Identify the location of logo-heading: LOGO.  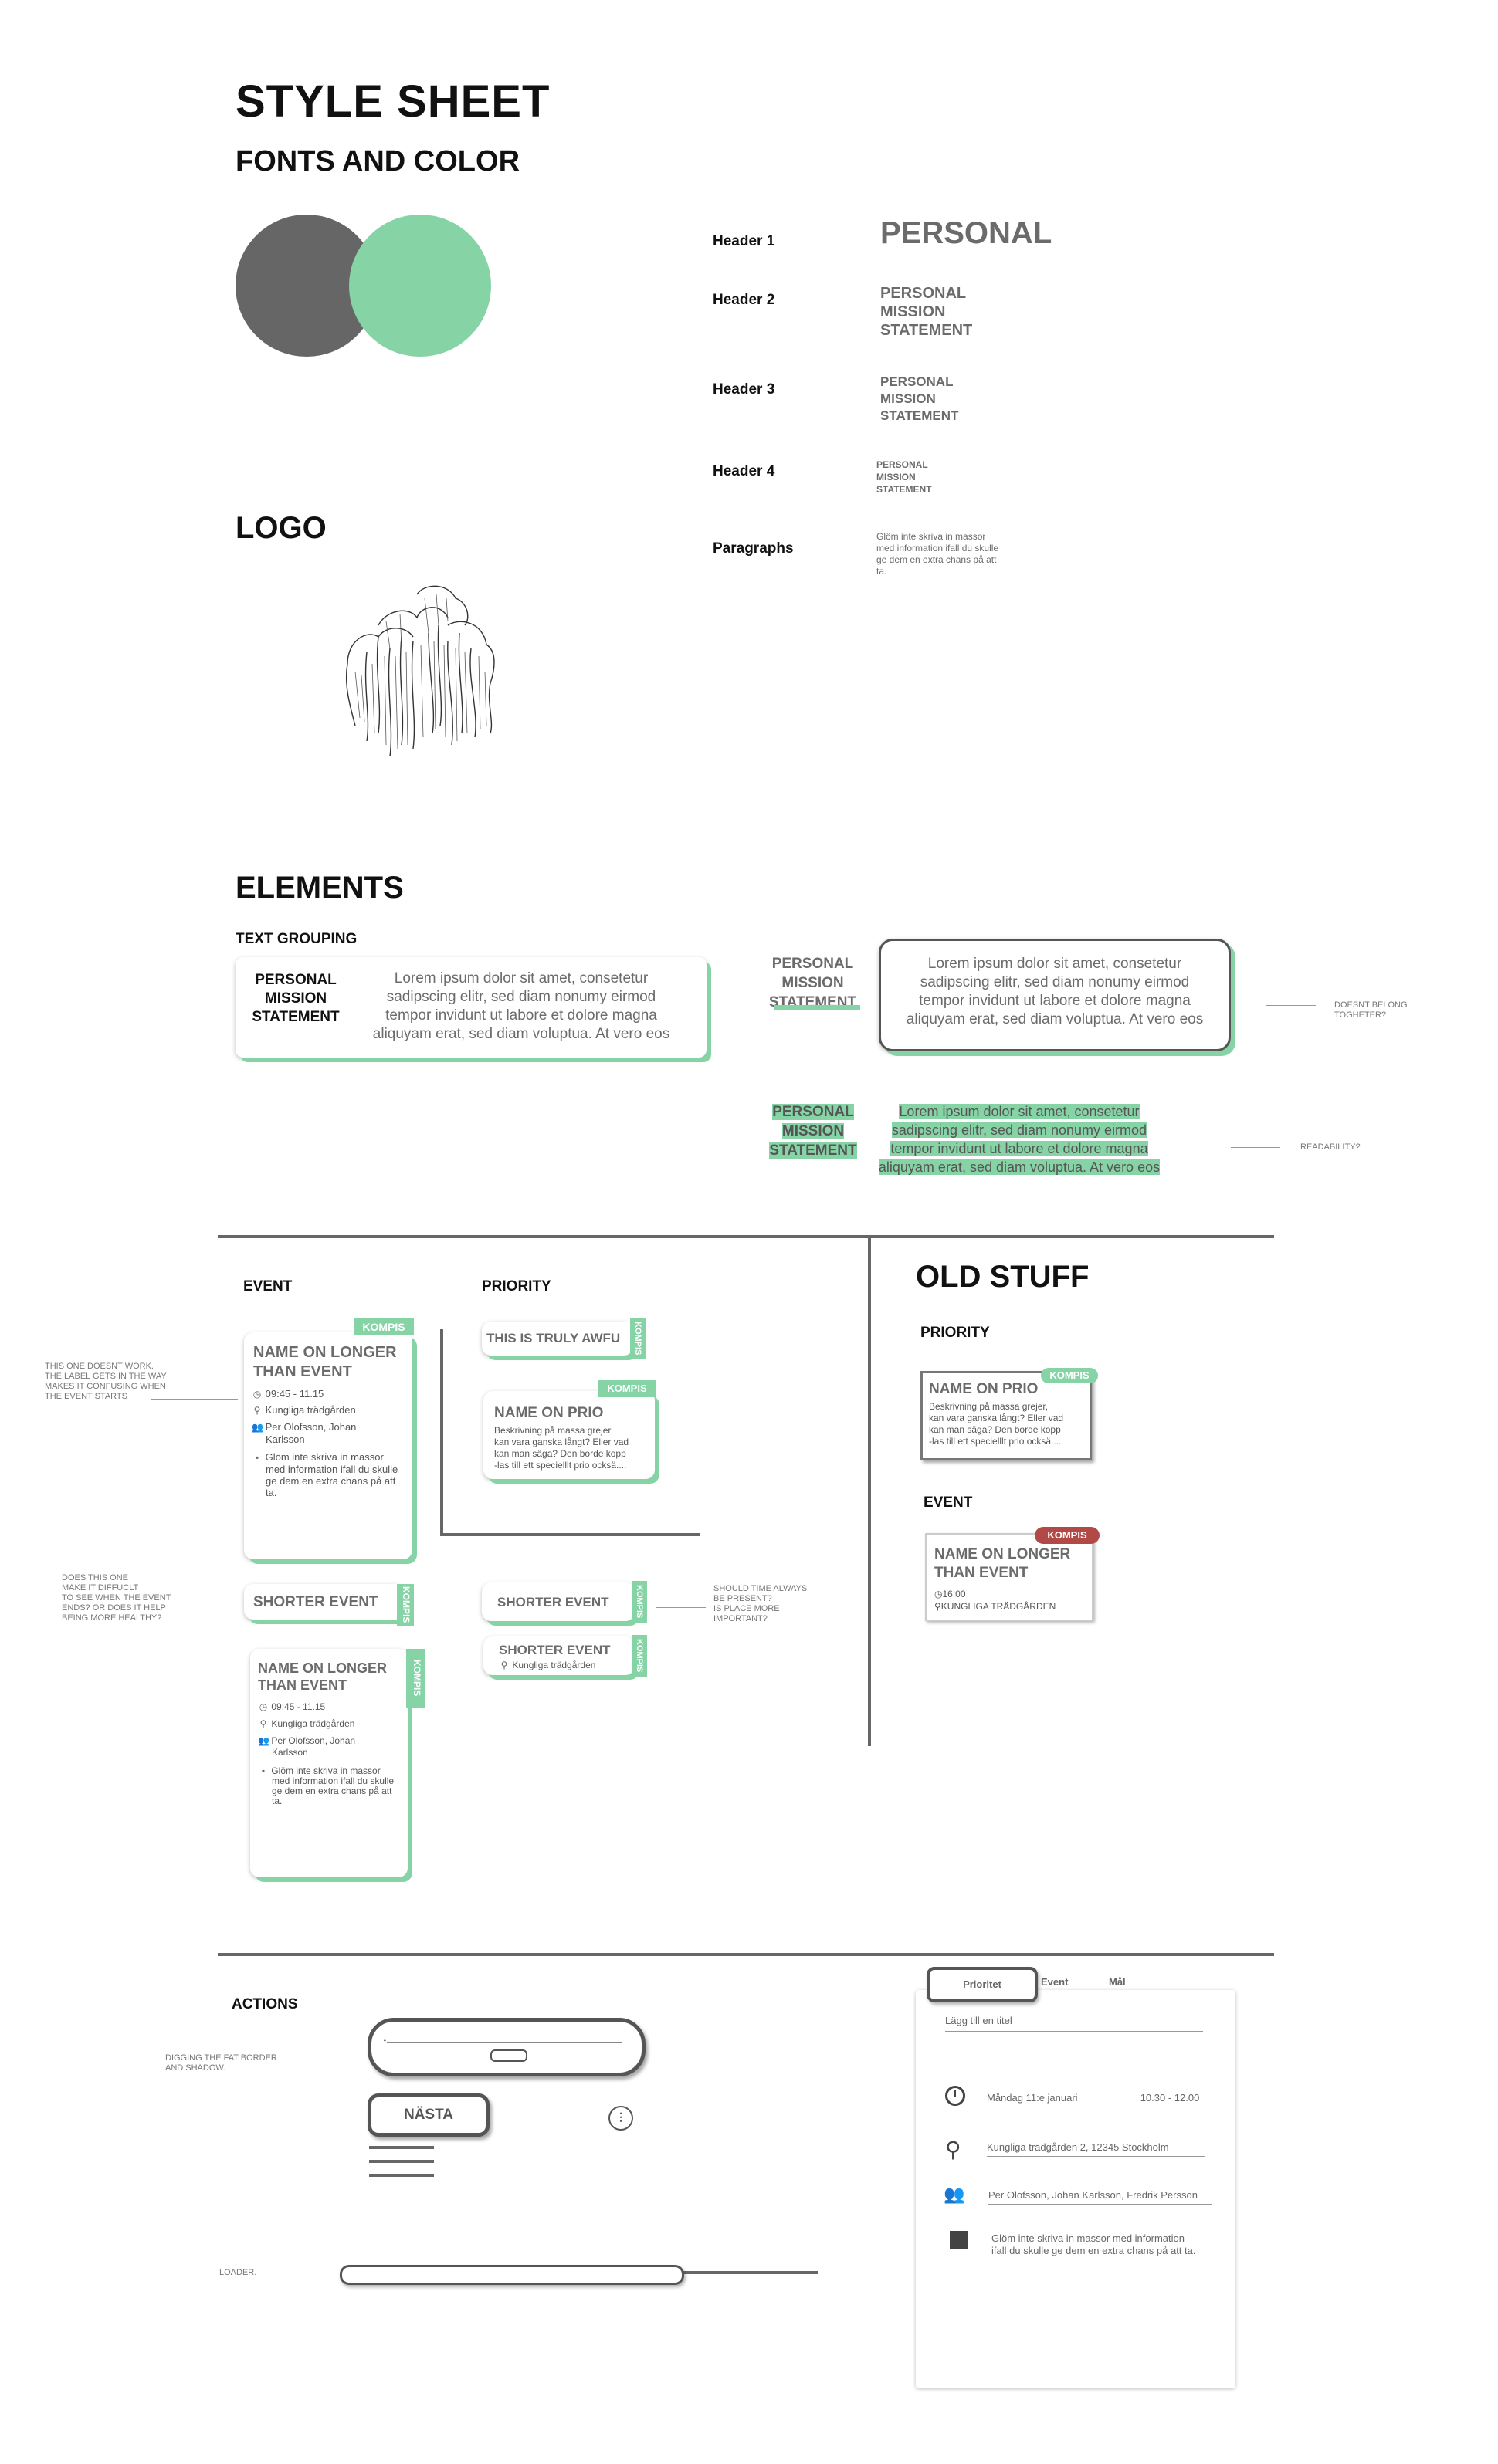
(281, 528).